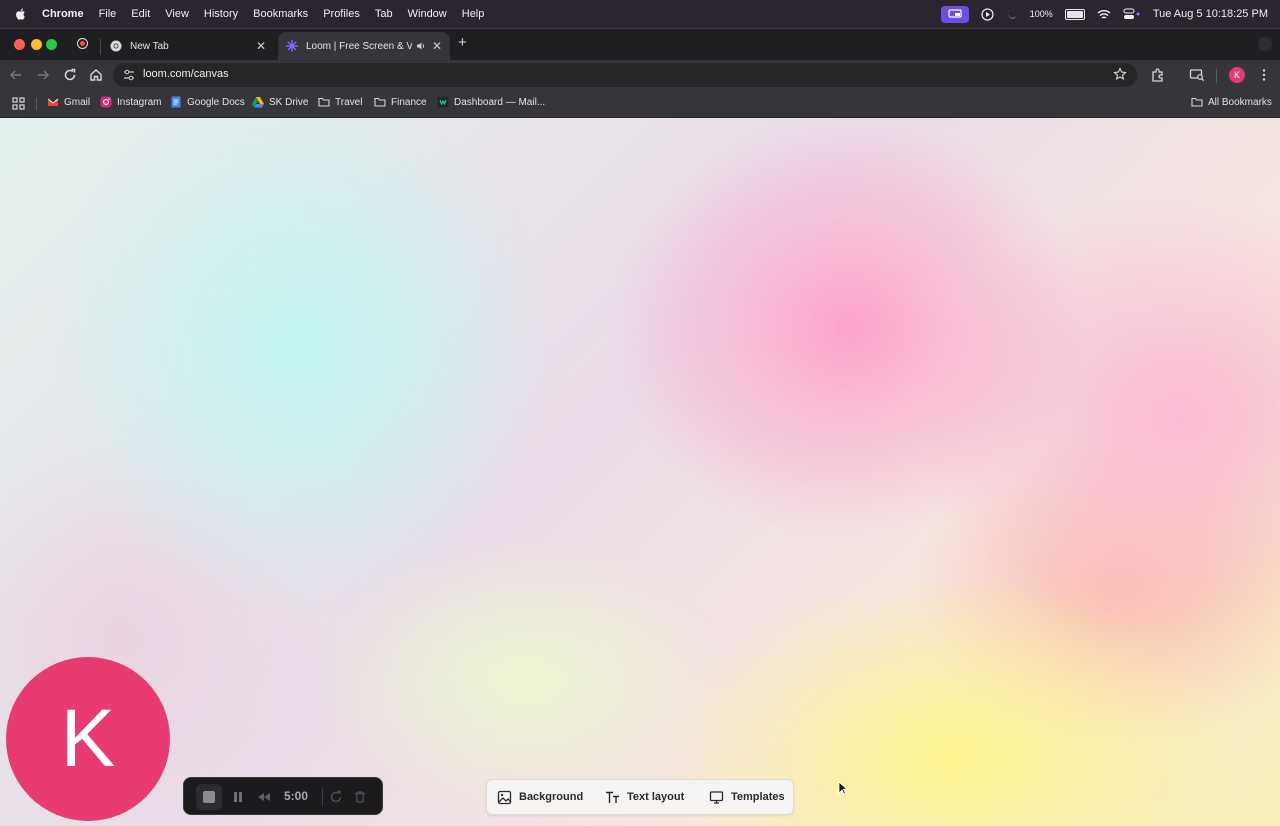  What do you see at coordinates (551, 797) in the screenshot?
I see `background-label: Background` at bounding box center [551, 797].